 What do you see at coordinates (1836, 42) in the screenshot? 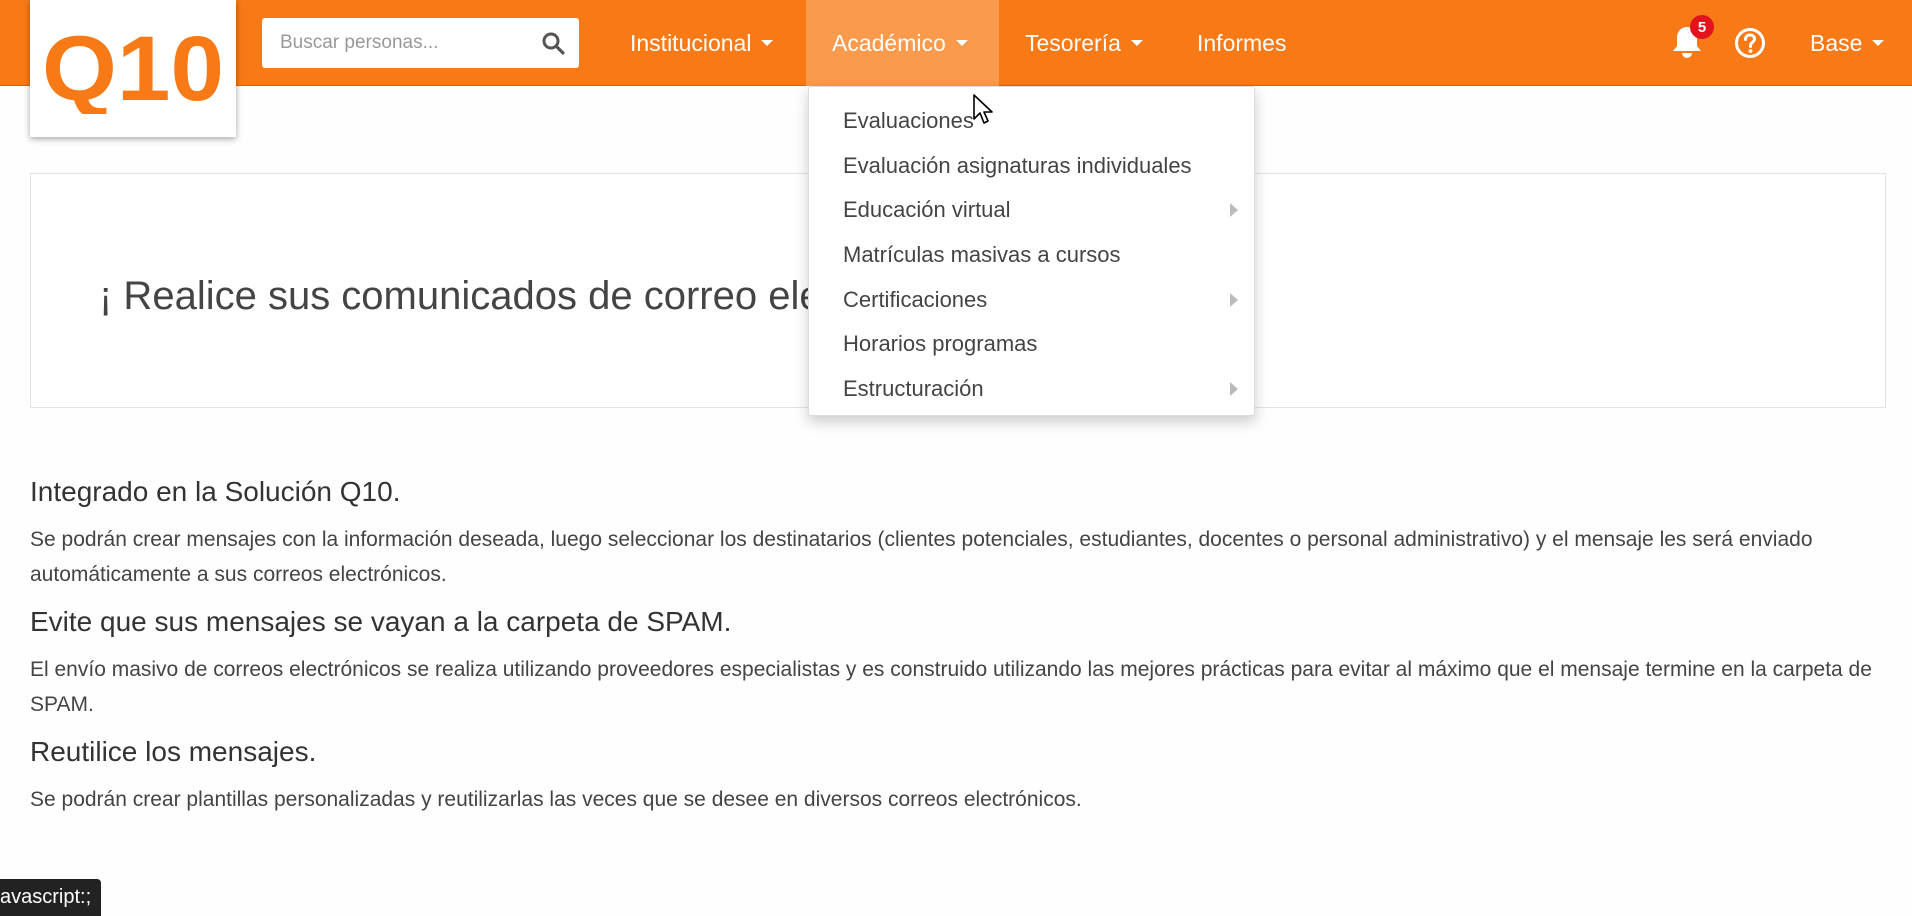
I see `user-menu-label: Base` at bounding box center [1836, 42].